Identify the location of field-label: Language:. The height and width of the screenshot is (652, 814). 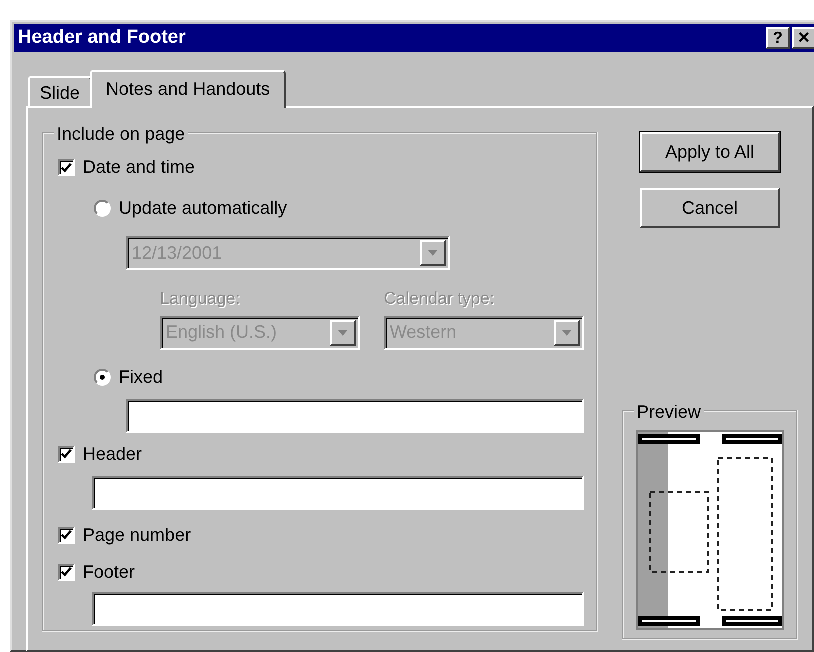
(201, 299).